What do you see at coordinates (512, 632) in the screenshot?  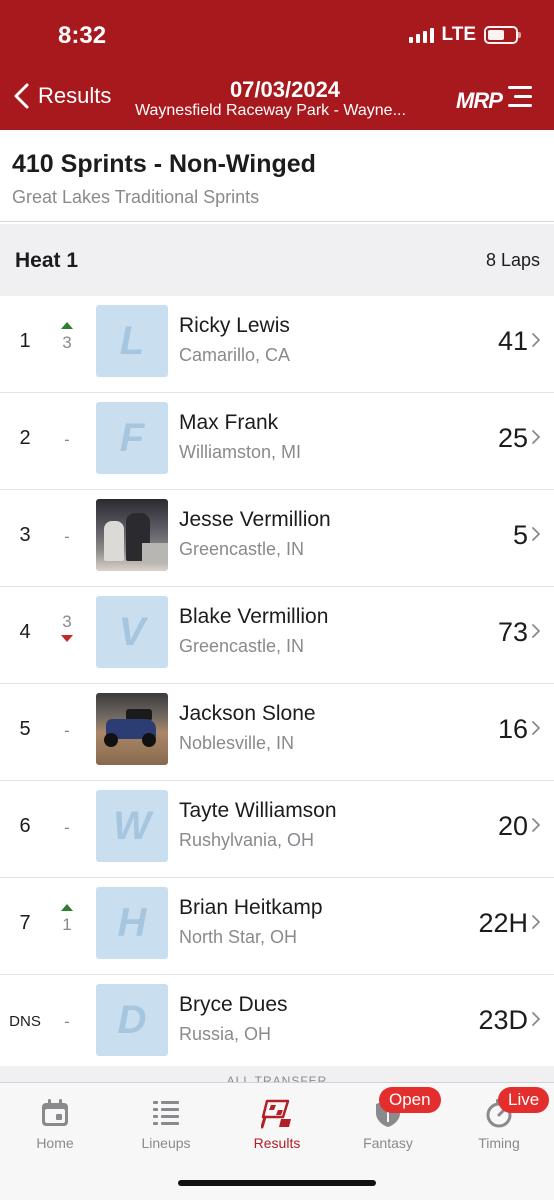 I see `car-number: 73` at bounding box center [512, 632].